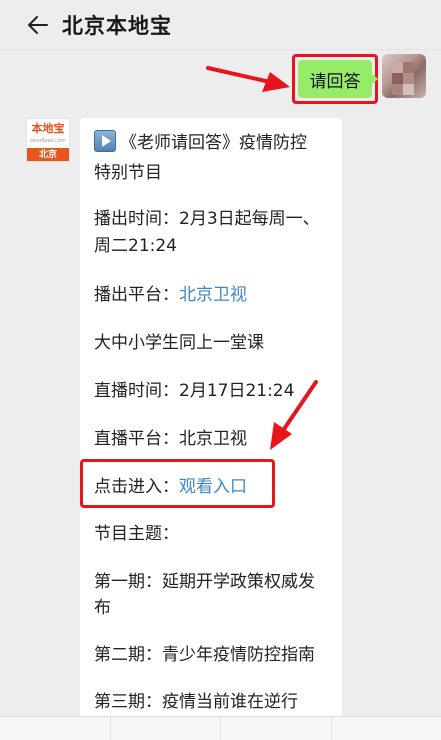 This screenshot has width=441, height=740. I want to click on arrow-left-icon, so click(38, 24).